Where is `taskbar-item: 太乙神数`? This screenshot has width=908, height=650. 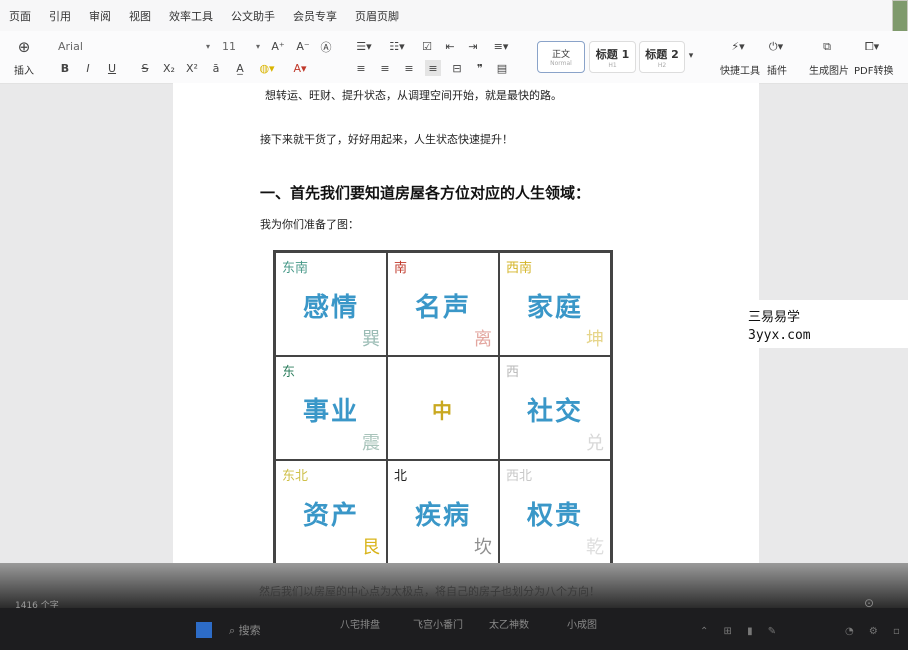 taskbar-item: 太乙神数 is located at coordinates (509, 623).